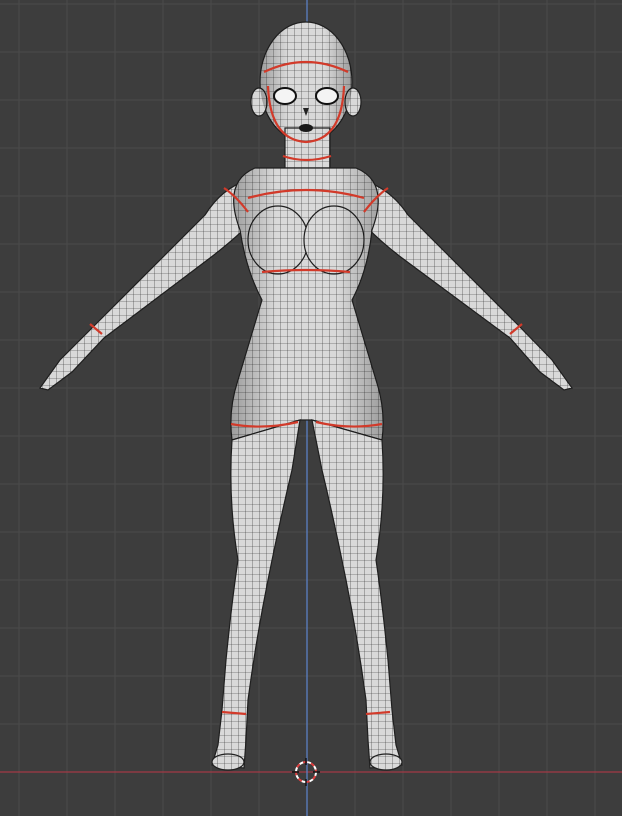 The height and width of the screenshot is (816, 622). I want to click on eye-left, so click(285, 96).